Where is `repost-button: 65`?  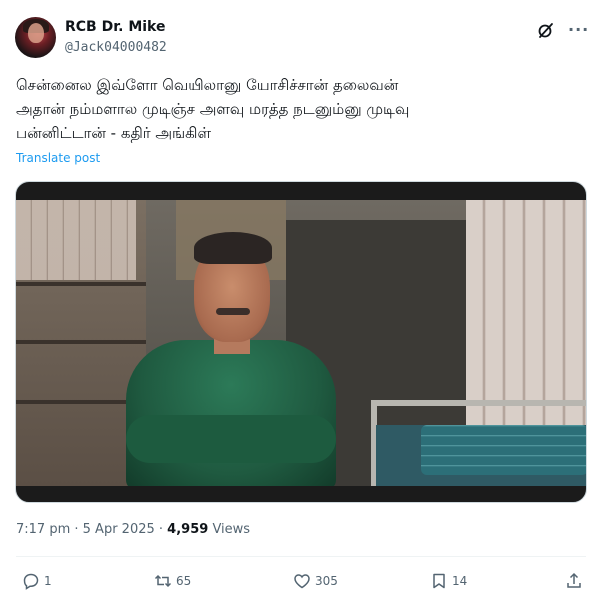
repost-button: 65 is located at coordinates (172, 581).